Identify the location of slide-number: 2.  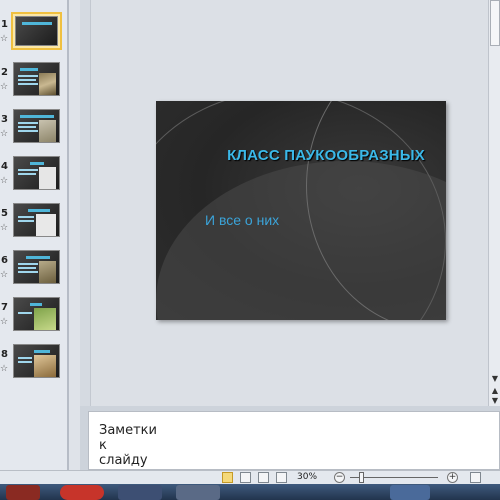
(4, 72).